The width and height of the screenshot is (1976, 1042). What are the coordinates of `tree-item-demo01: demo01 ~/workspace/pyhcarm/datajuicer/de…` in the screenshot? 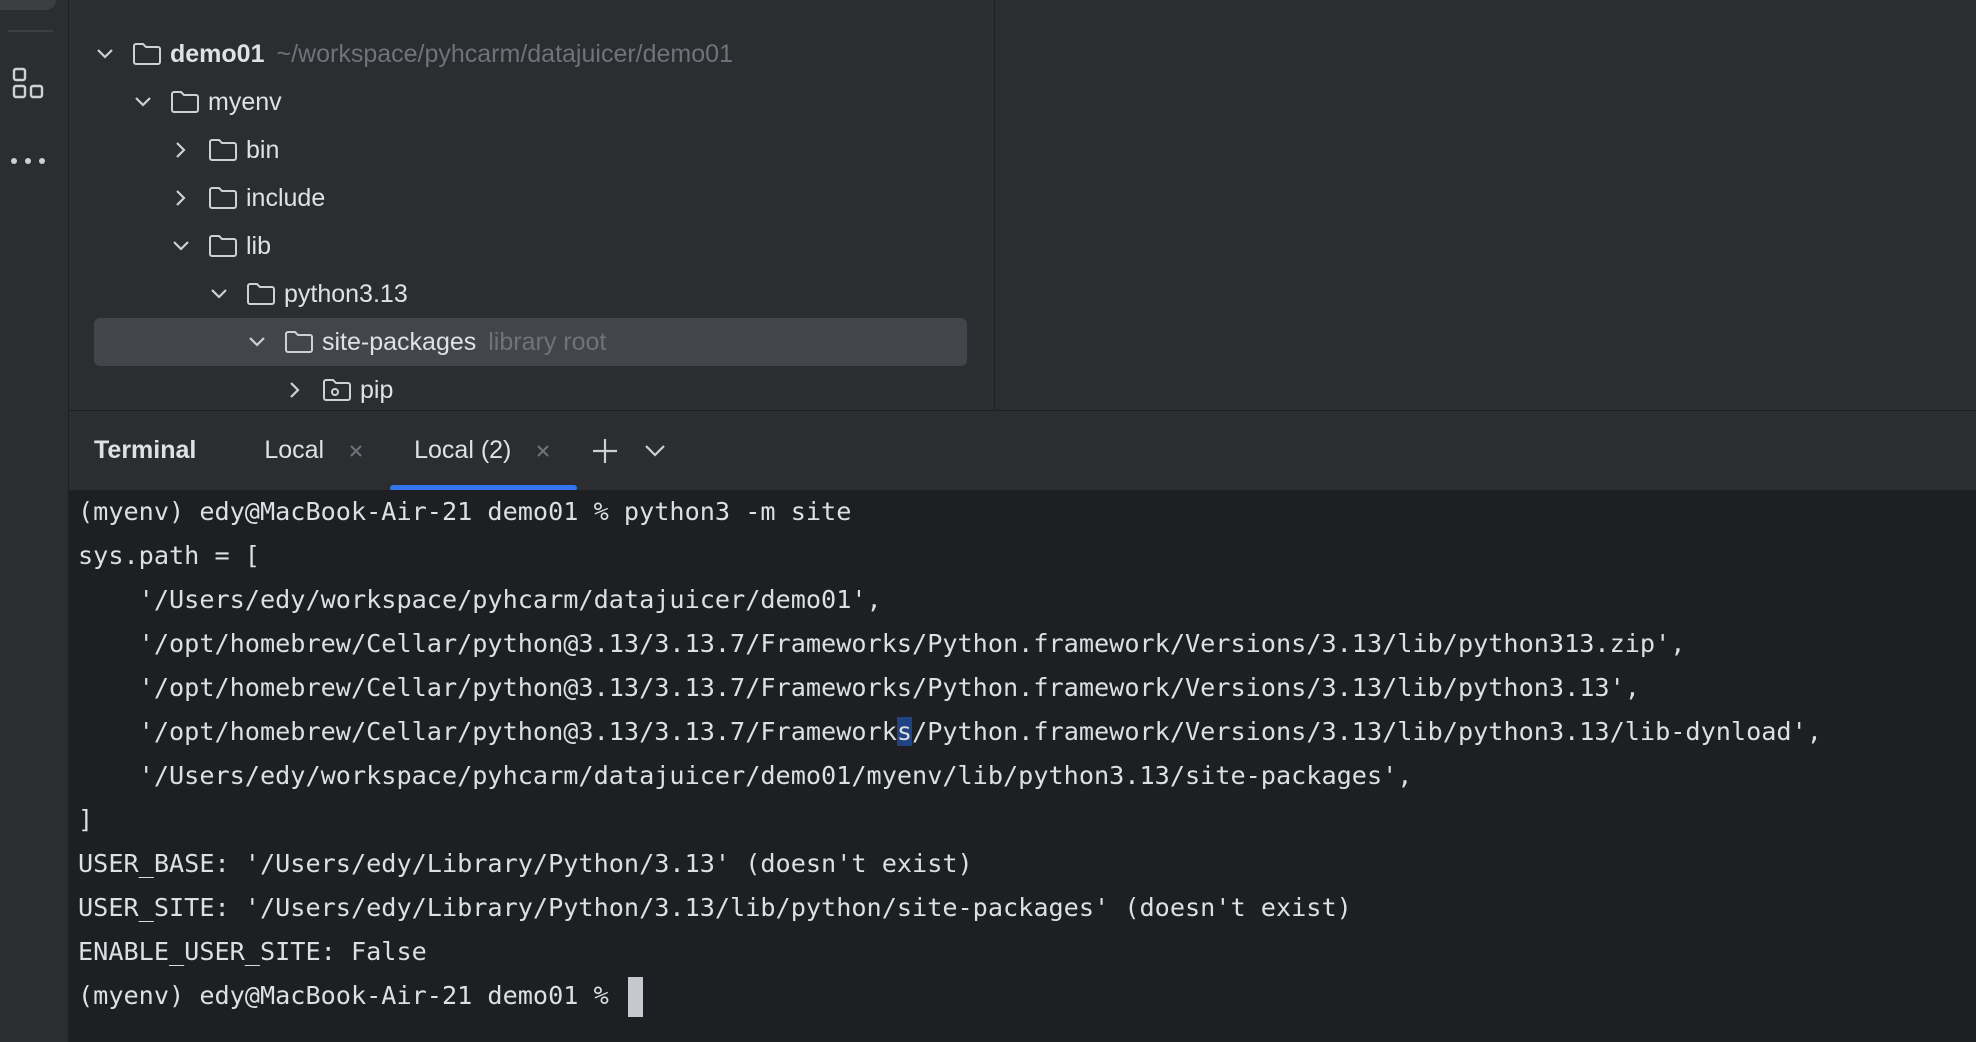 It's located at (530, 54).